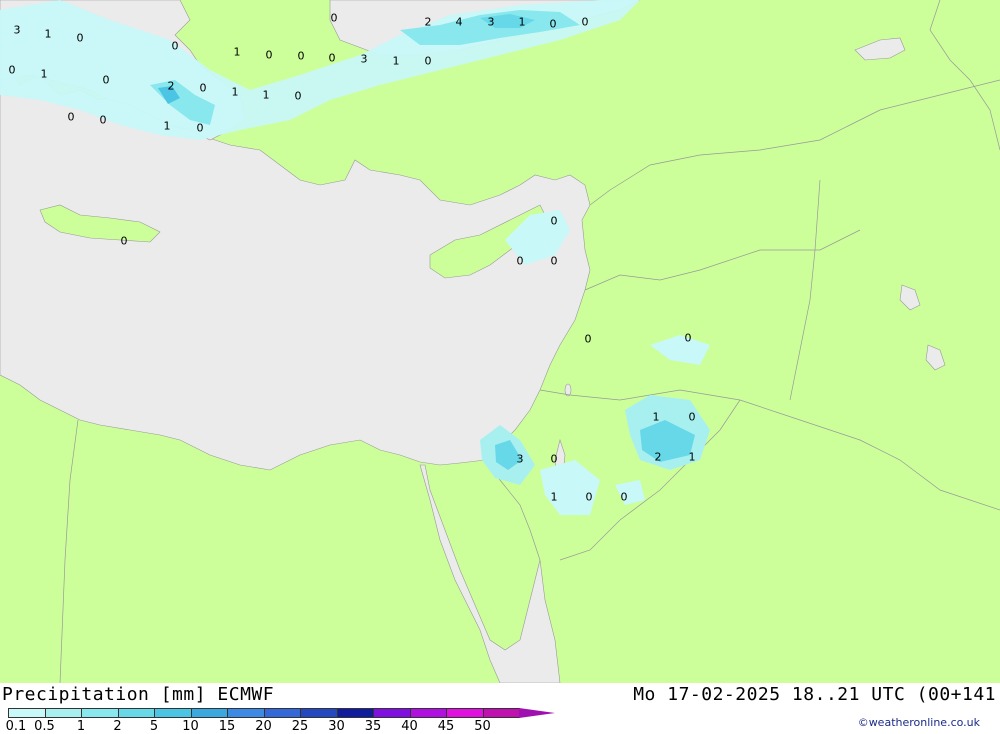  What do you see at coordinates (154, 726) in the screenshot?
I see `legend-tick-label: 5` at bounding box center [154, 726].